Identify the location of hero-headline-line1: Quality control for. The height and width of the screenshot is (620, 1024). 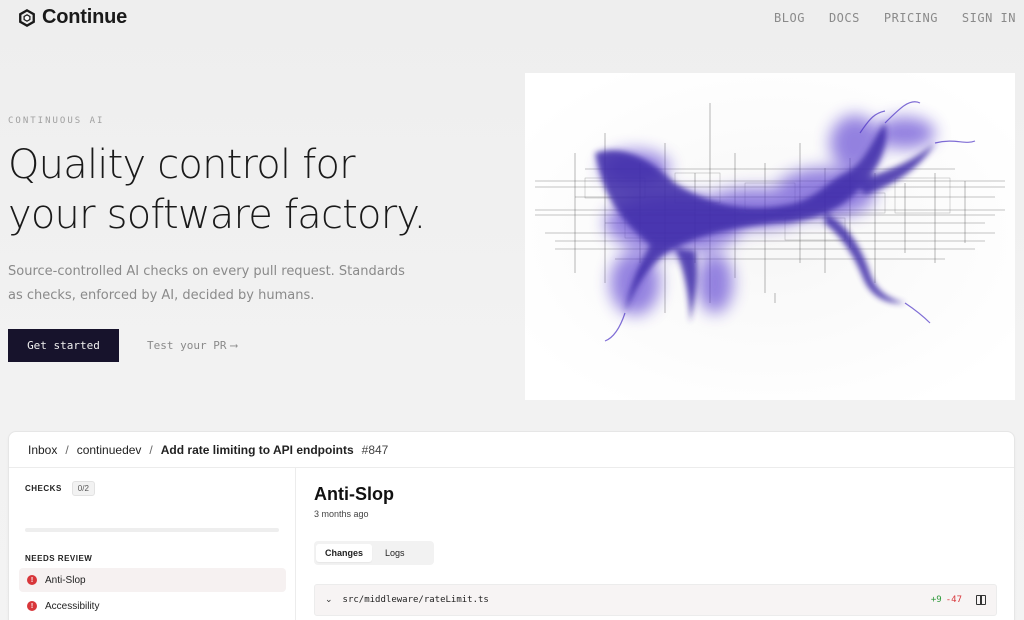
(182, 165).